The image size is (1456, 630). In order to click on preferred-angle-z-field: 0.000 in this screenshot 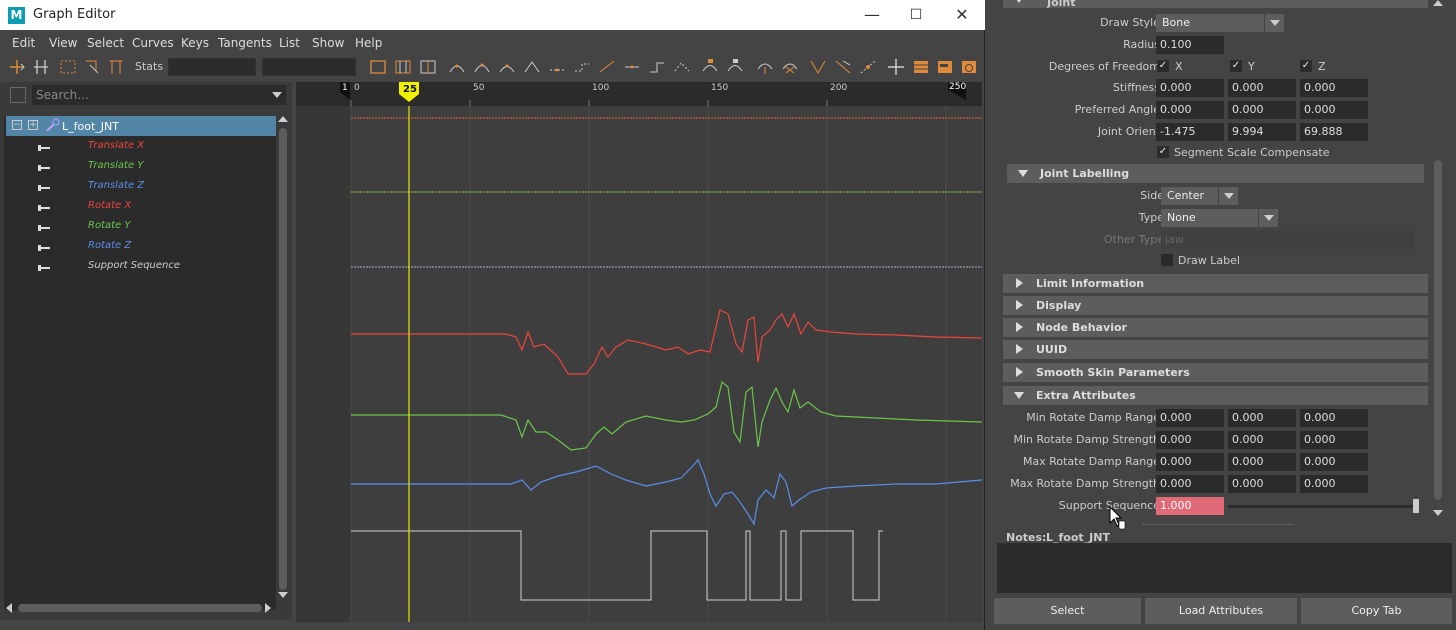, I will do `click(1334, 110)`.